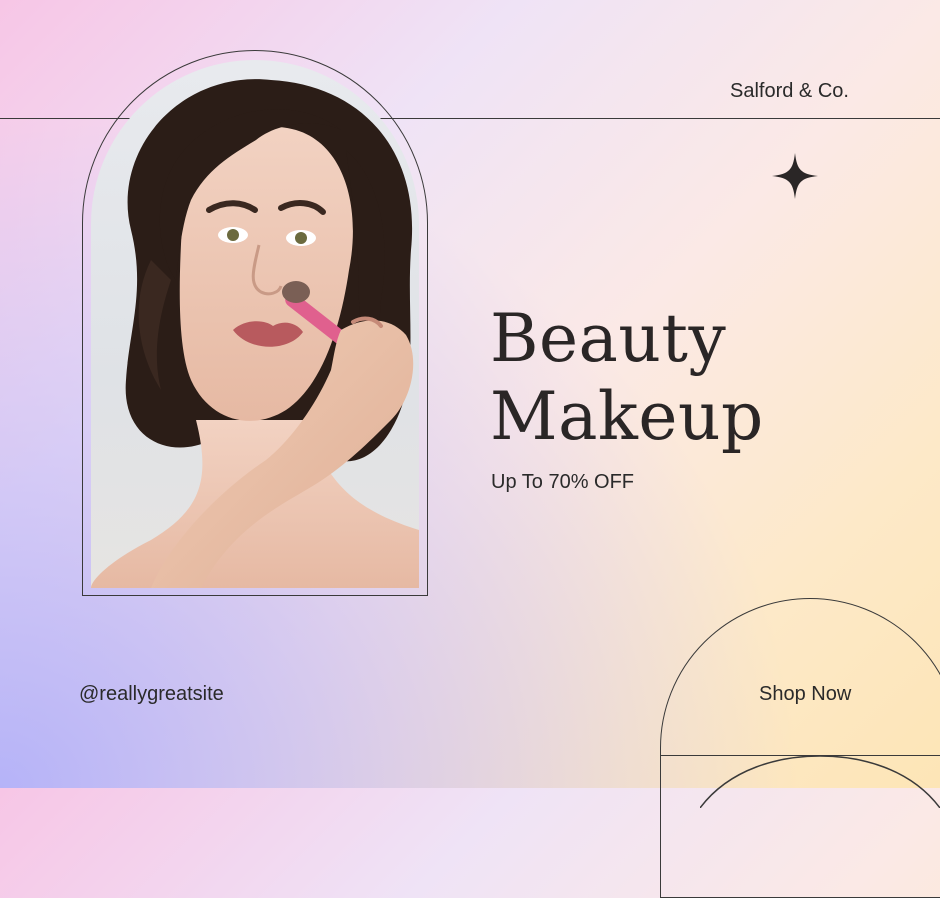 The height and width of the screenshot is (898, 940). Describe the element at coordinates (805, 694) in the screenshot. I see `shop-now-button: Shop Now` at that location.